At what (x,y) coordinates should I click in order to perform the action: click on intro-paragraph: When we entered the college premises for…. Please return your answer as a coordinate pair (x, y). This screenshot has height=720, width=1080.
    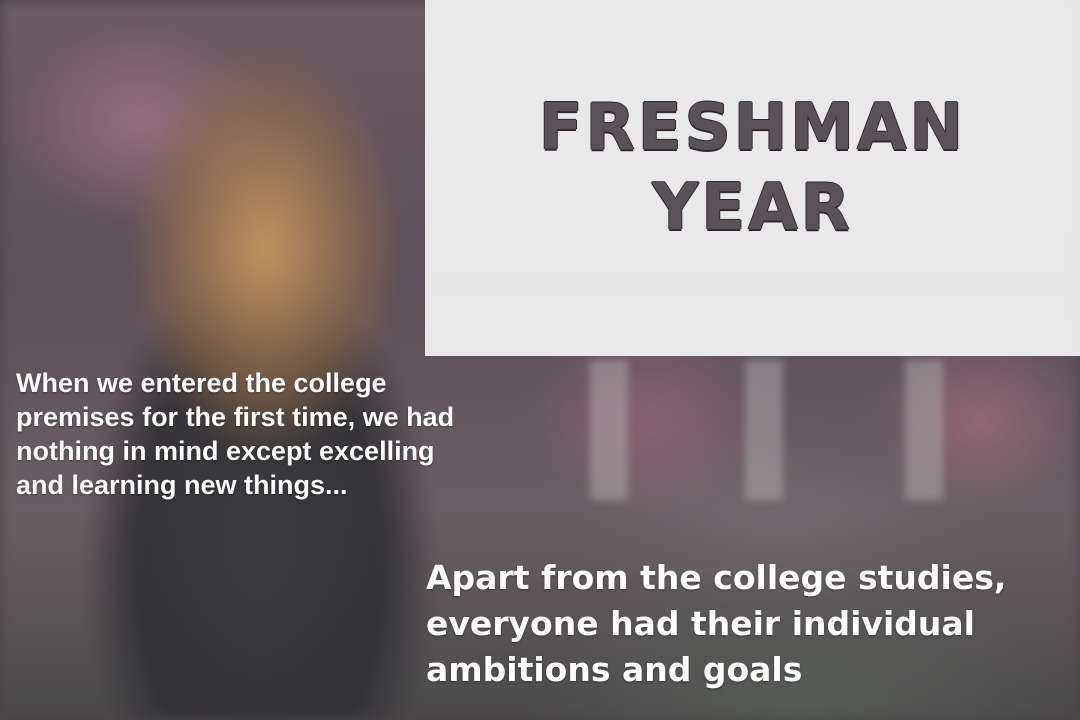
    Looking at the image, I should click on (235, 434).